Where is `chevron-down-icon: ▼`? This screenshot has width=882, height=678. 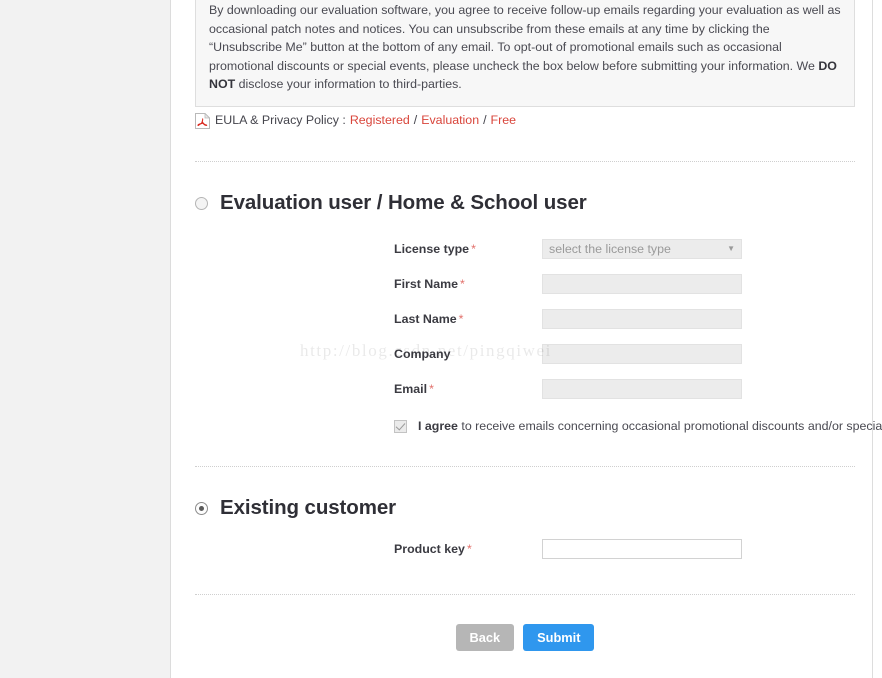 chevron-down-icon: ▼ is located at coordinates (731, 248).